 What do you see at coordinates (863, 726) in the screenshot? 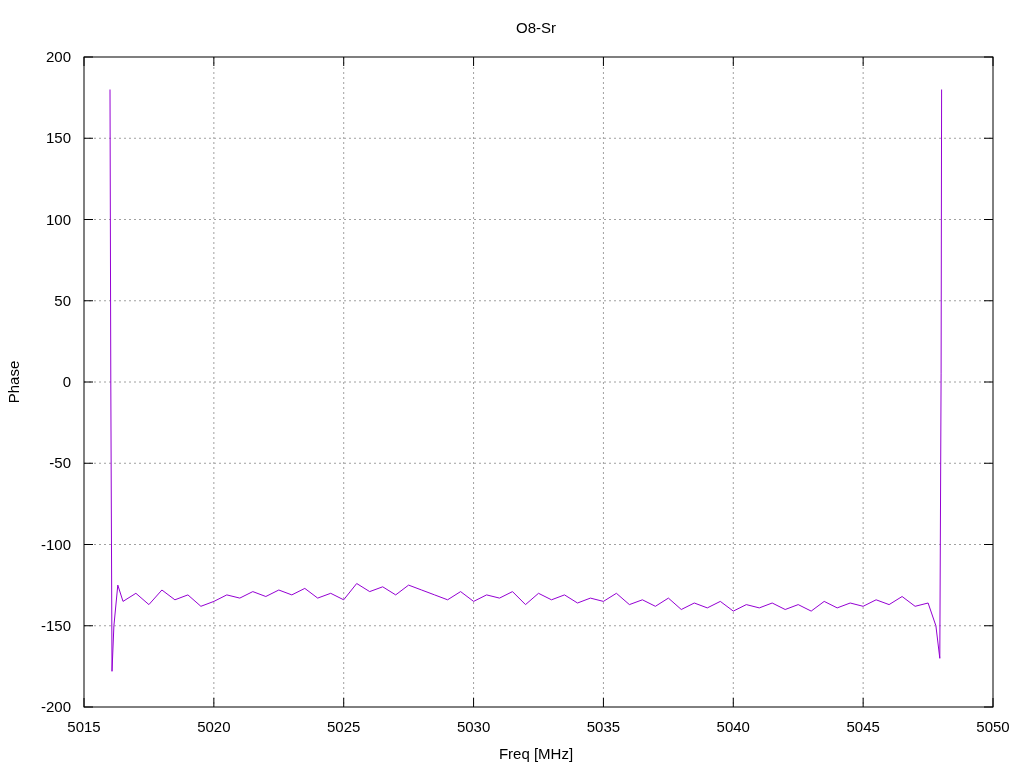
I see `x-tick-label: 5045` at bounding box center [863, 726].